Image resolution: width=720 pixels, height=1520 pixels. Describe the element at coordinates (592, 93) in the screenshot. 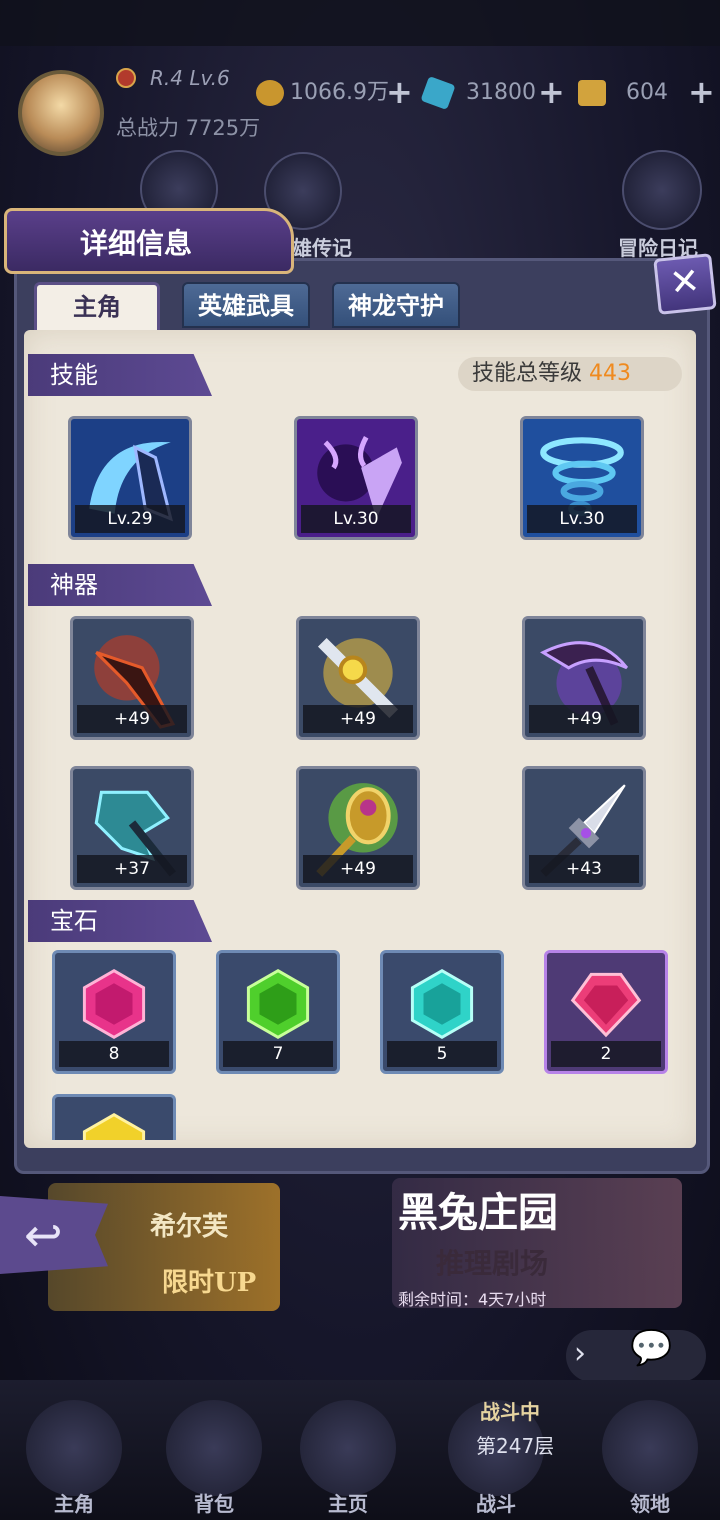

I see `ticket-icon` at that location.